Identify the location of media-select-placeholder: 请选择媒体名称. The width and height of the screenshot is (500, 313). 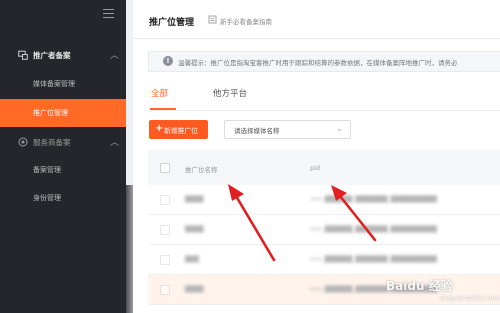
(257, 131).